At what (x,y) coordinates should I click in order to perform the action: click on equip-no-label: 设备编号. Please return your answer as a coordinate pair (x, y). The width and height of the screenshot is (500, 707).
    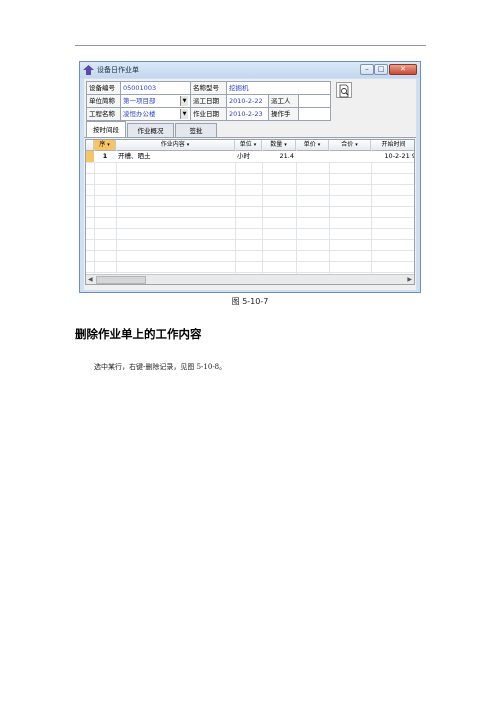
    Looking at the image, I should click on (103, 88).